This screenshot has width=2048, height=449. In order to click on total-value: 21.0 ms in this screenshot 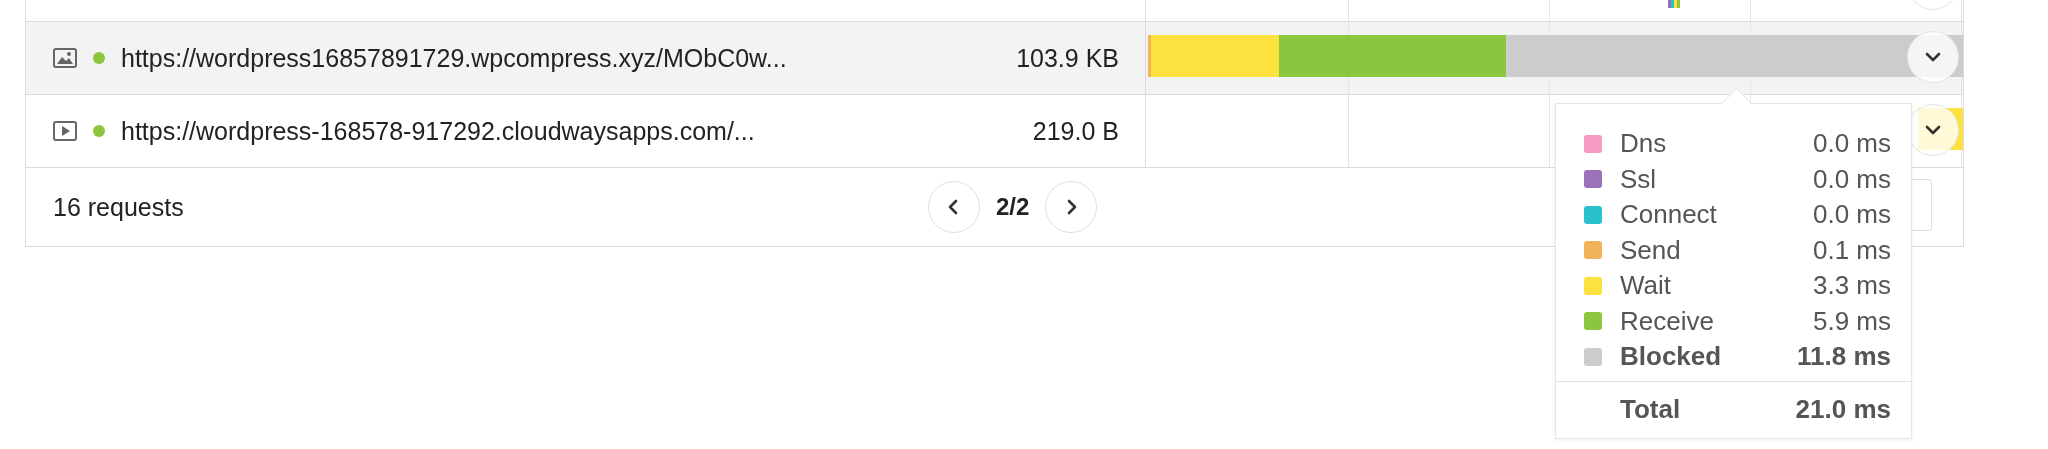, I will do `click(1843, 409)`.